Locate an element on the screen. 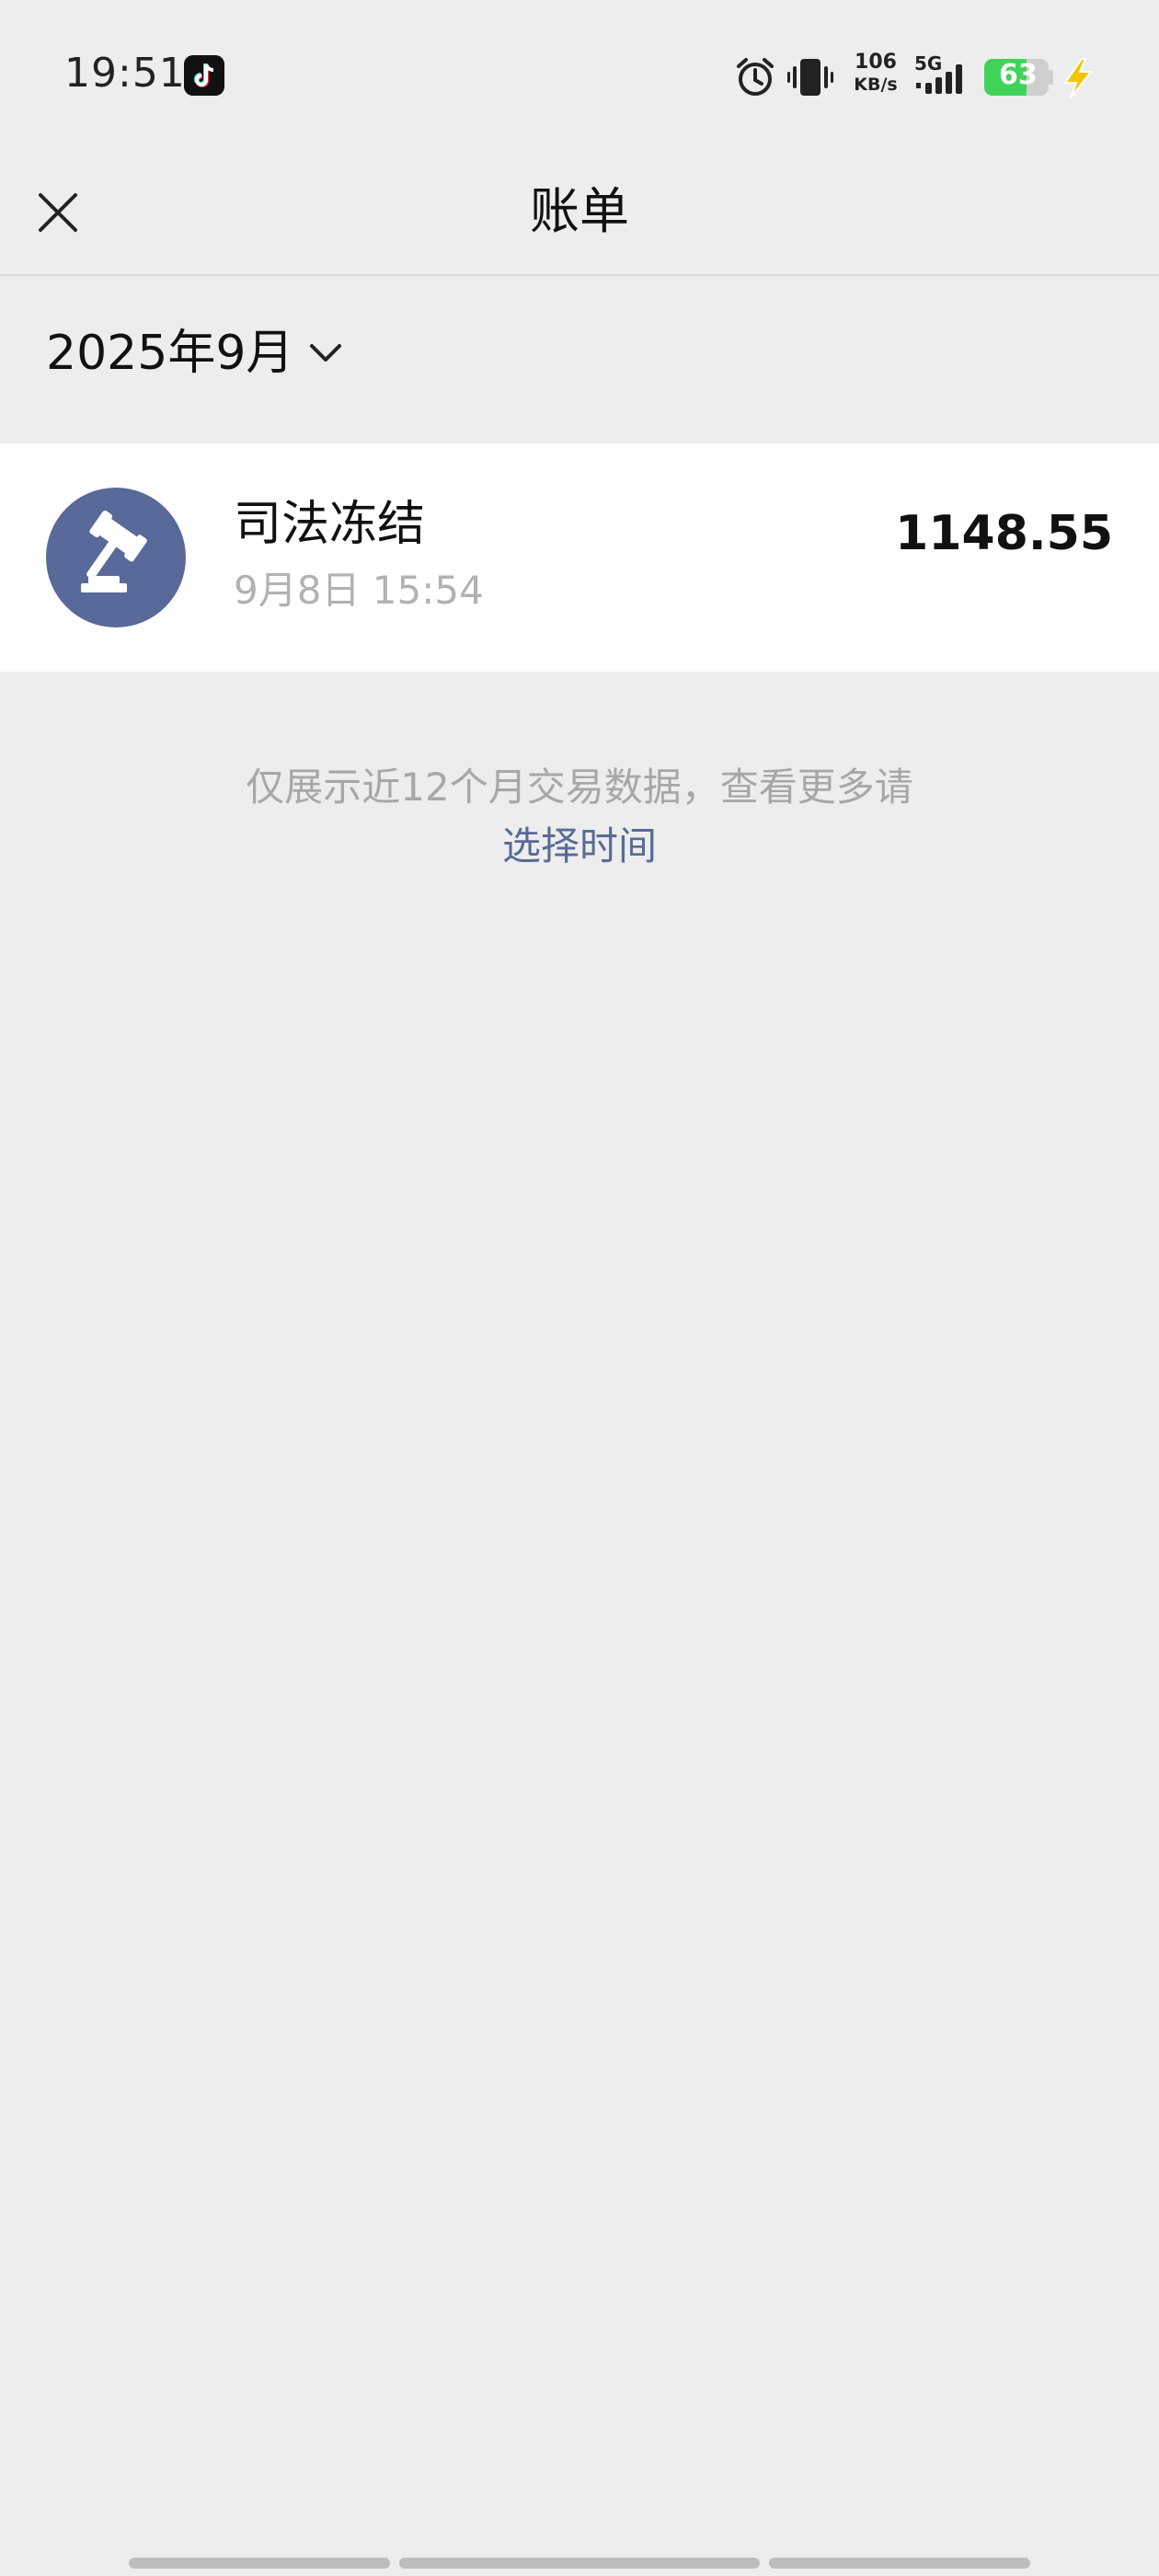  gesture-bar-home is located at coordinates (579, 2563).